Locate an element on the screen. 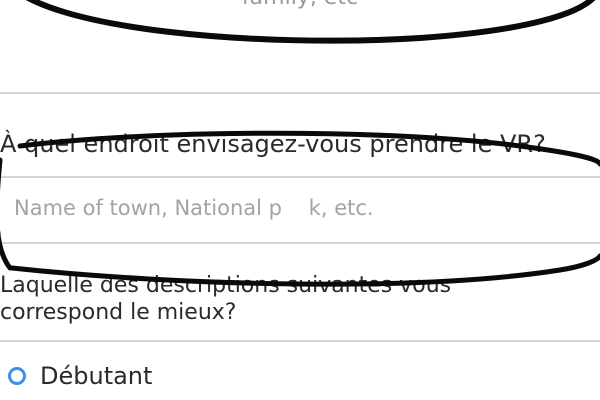 The width and height of the screenshot is (600, 400). option-debutant: Débutant is located at coordinates (80, 376).